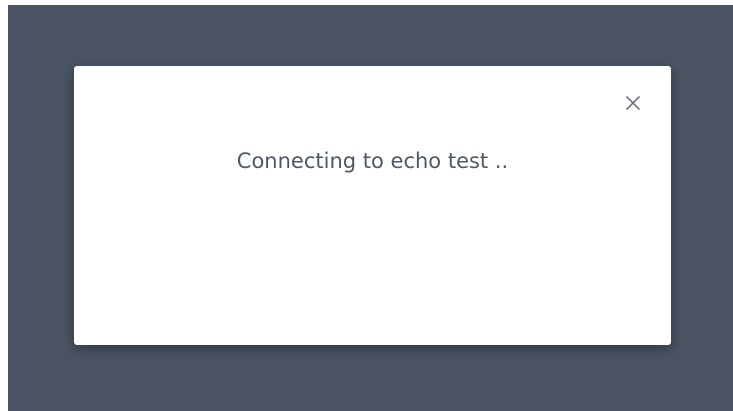 Image resolution: width=733 pixels, height=411 pixels. I want to click on close-button, so click(633, 103).